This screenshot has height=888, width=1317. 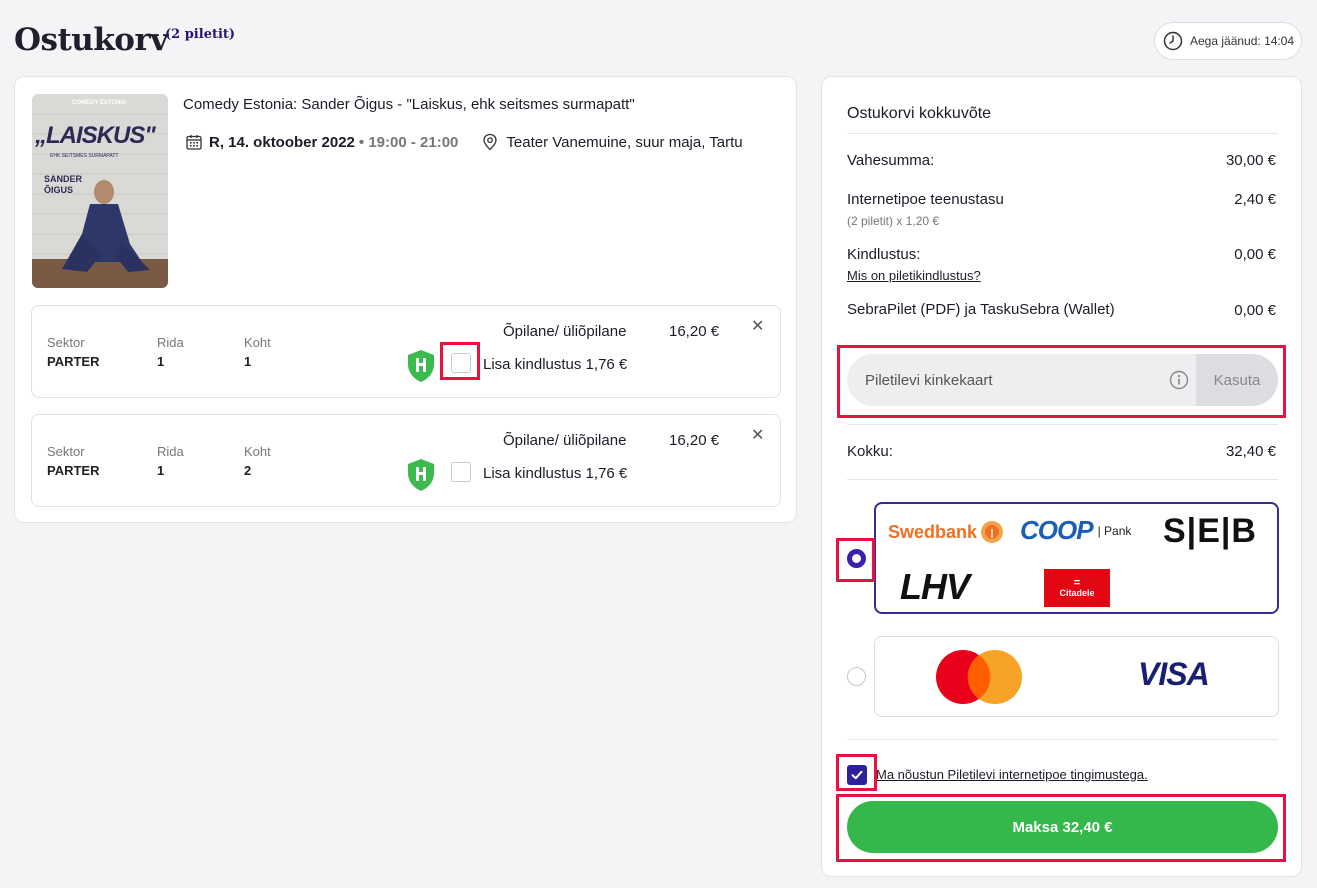 What do you see at coordinates (1210, 531) in the screenshot?
I see `seb-logo: S|E|B` at bounding box center [1210, 531].